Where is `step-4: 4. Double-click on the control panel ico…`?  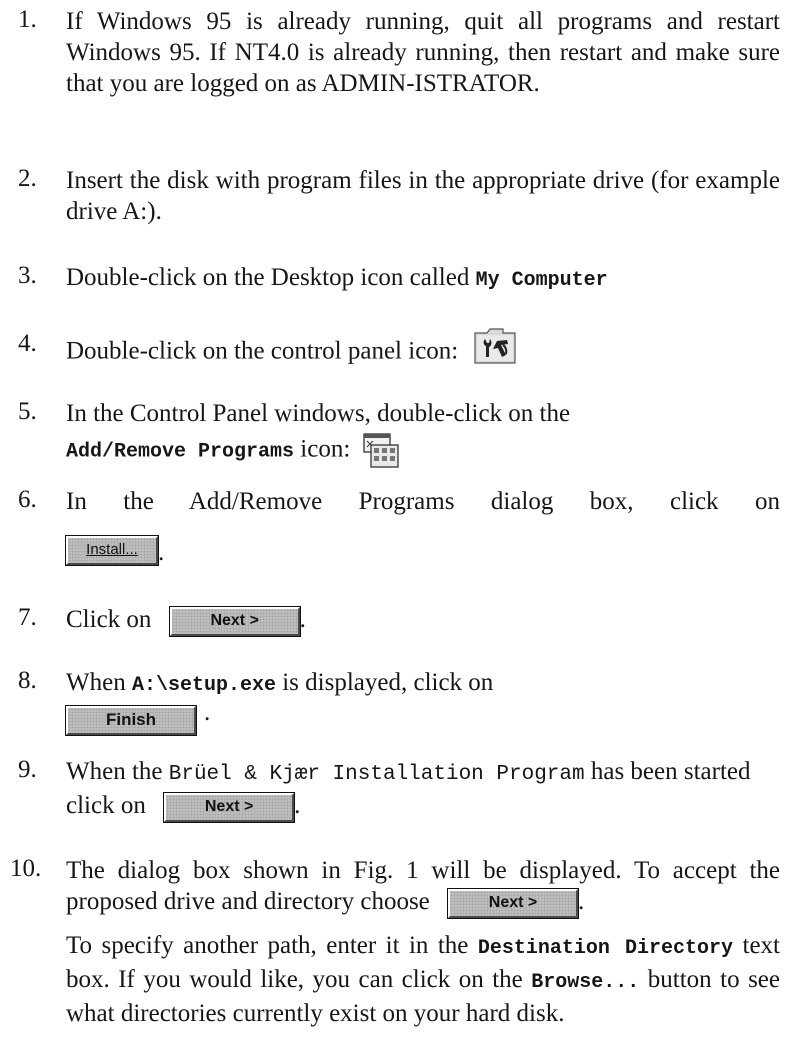
step-4: 4. Double-click on the control panel ico… is located at coordinates (399, 352).